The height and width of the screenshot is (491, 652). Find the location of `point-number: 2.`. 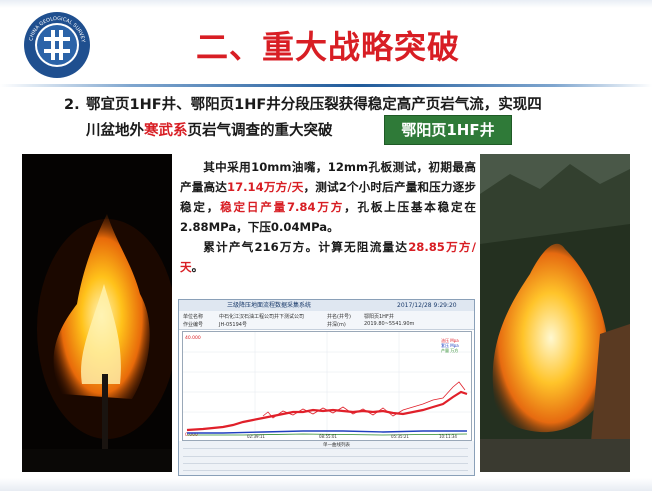

point-number: 2. is located at coordinates (72, 105).